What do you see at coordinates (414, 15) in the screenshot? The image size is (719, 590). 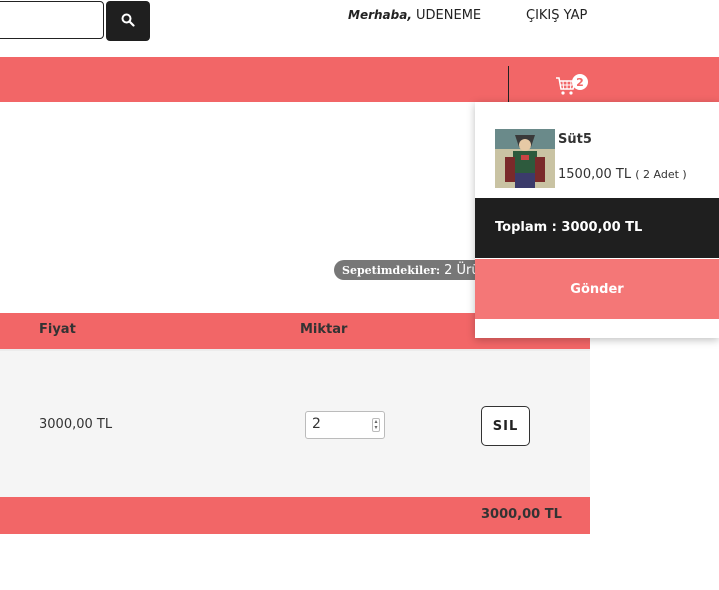 I see `user-greeting: Merhaba, UDENEME` at bounding box center [414, 15].